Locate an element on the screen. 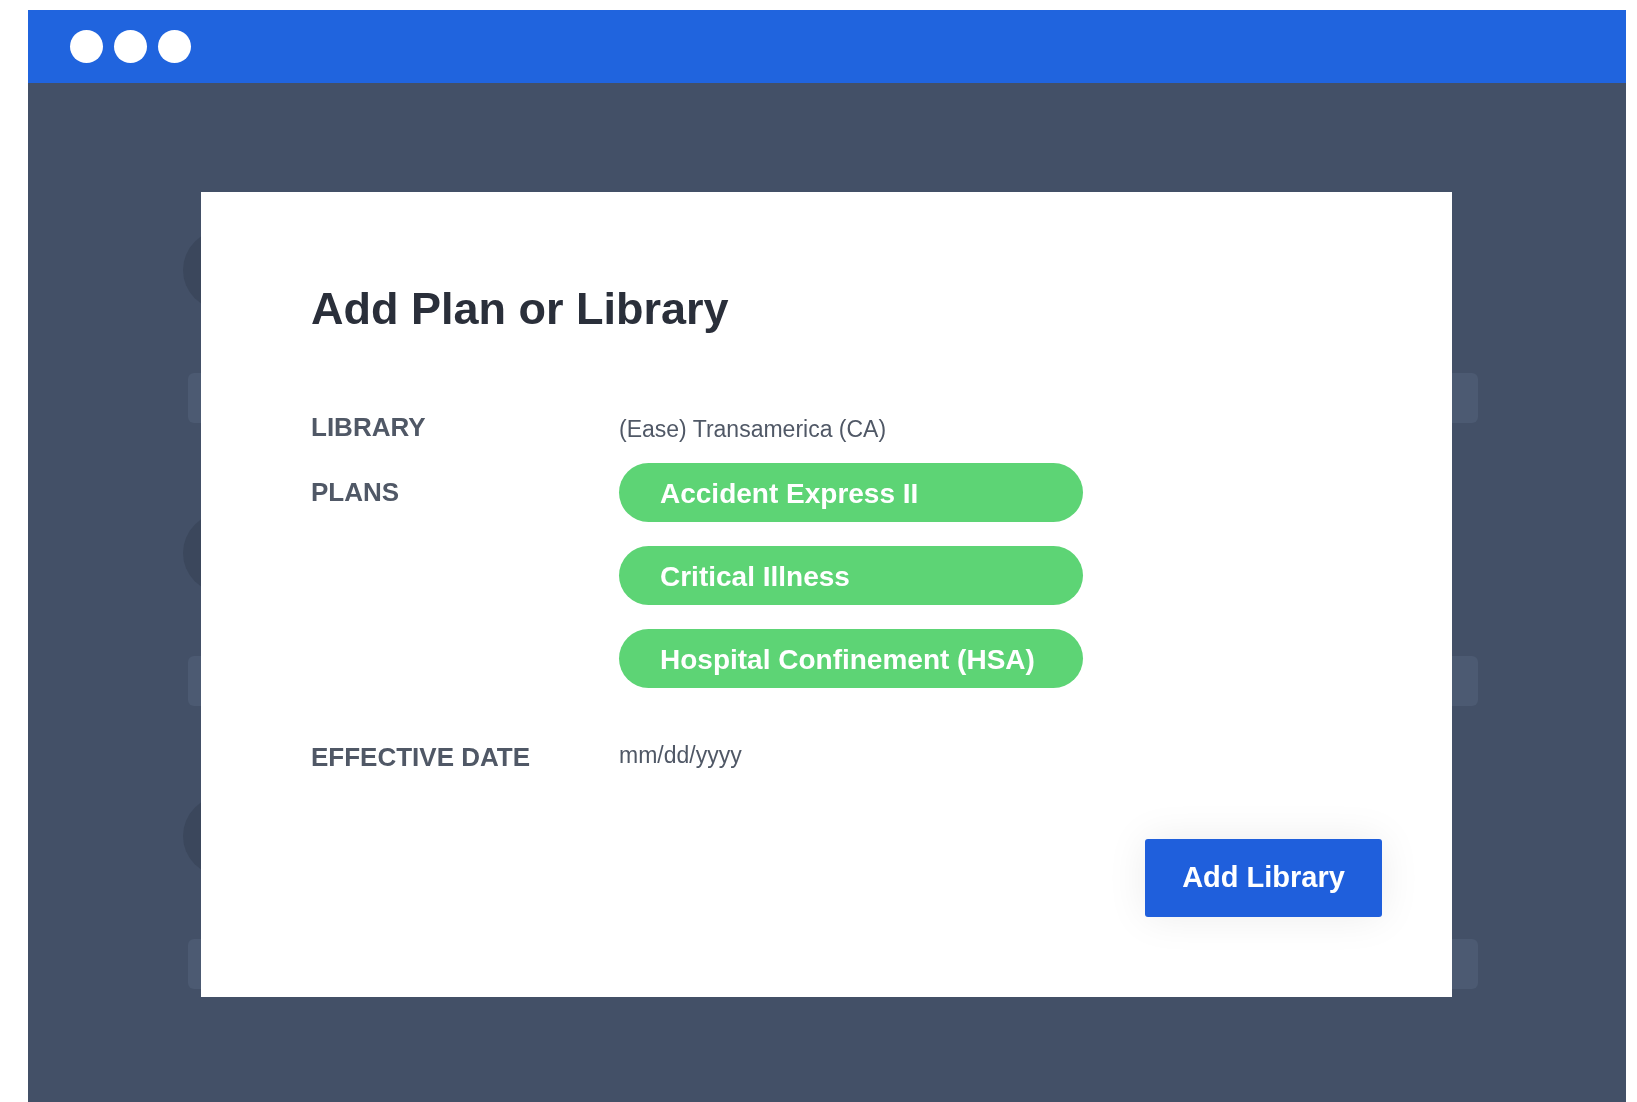 The height and width of the screenshot is (1102, 1637). plan-tag: Critical Illness is located at coordinates (851, 575).